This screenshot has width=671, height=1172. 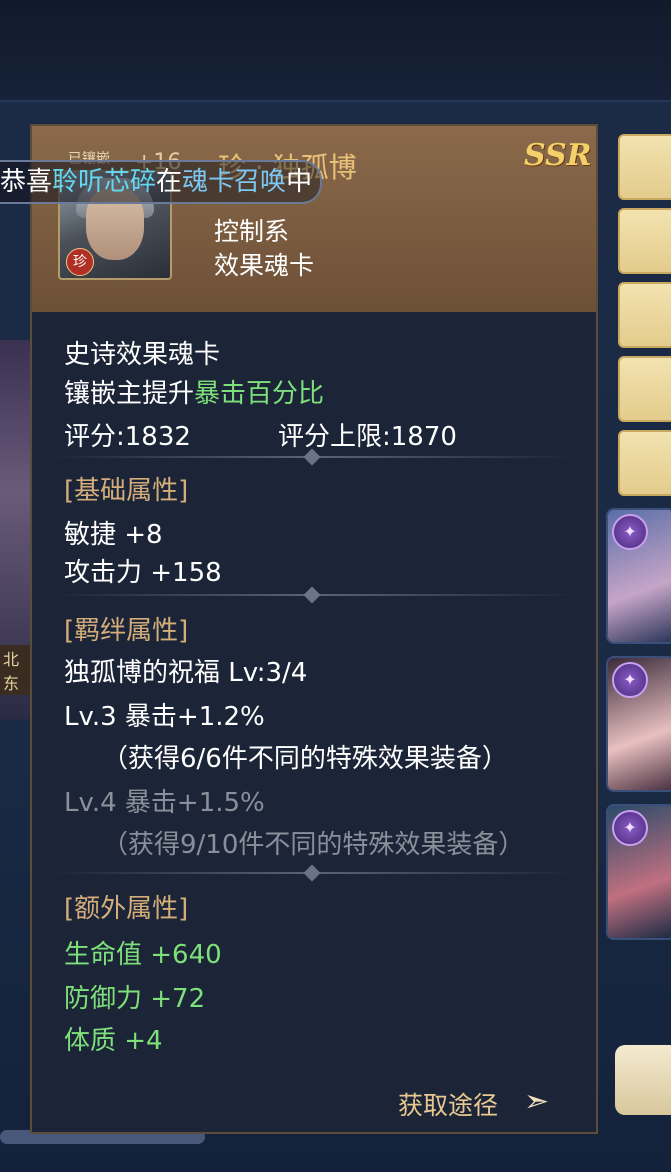 What do you see at coordinates (643, 1080) in the screenshot?
I see `corner-button` at bounding box center [643, 1080].